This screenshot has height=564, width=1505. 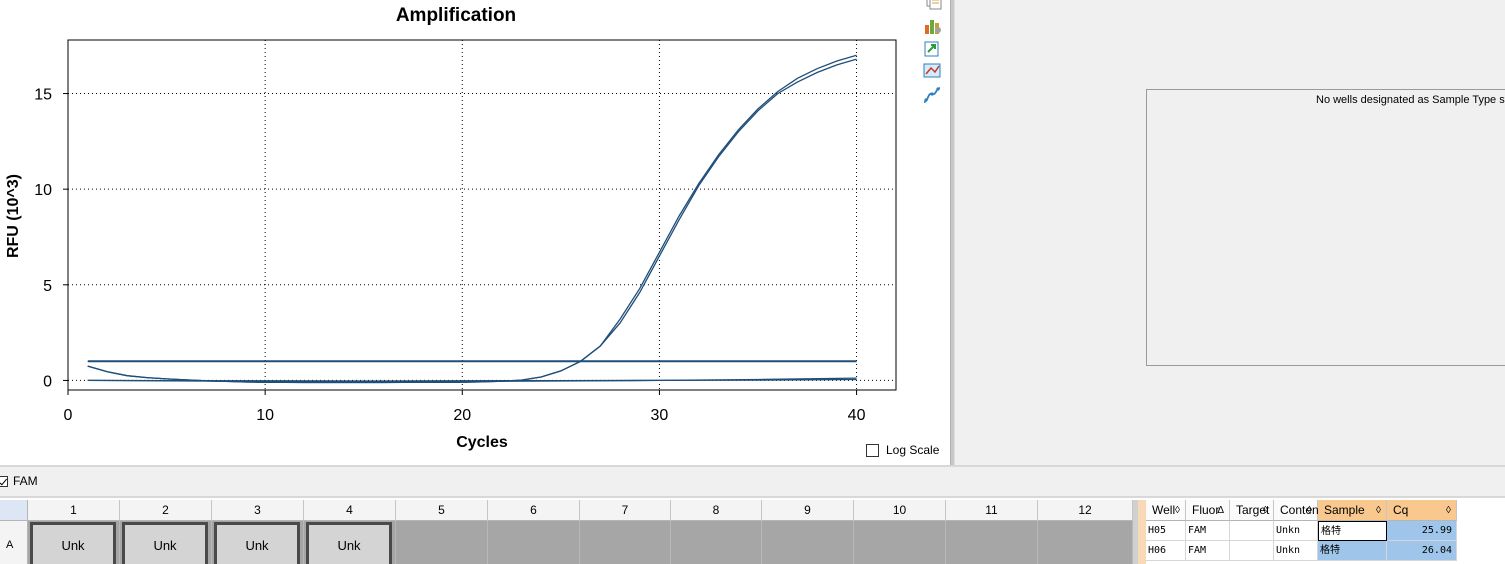 I want to click on results-header-fluor: Fluor Δ, so click(x=1208, y=510).